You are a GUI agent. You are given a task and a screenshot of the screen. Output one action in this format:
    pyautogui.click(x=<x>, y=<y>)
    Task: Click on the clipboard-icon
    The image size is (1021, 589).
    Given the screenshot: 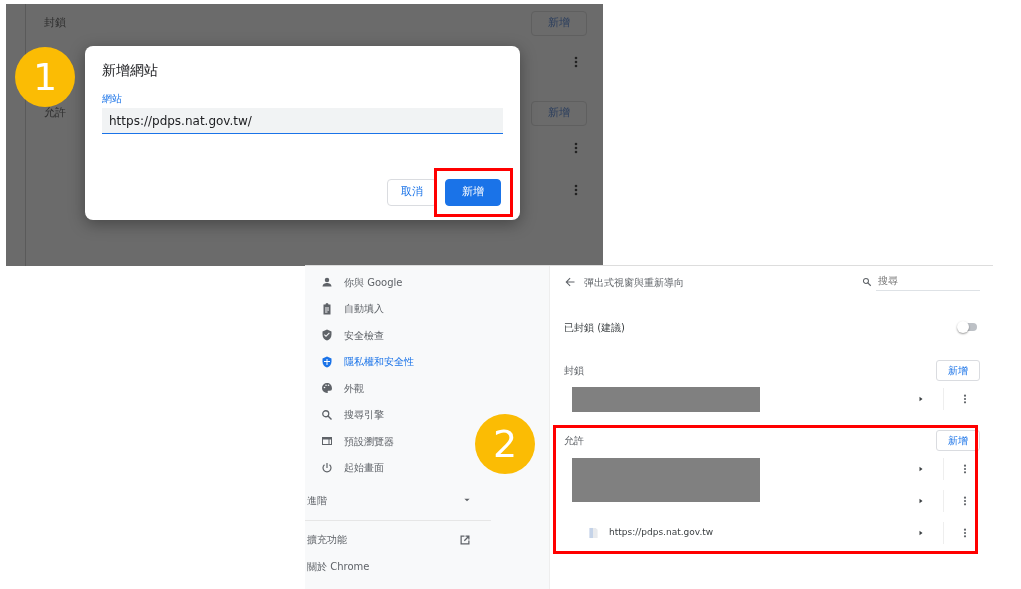 What is the action you would take?
    pyautogui.click(x=327, y=308)
    